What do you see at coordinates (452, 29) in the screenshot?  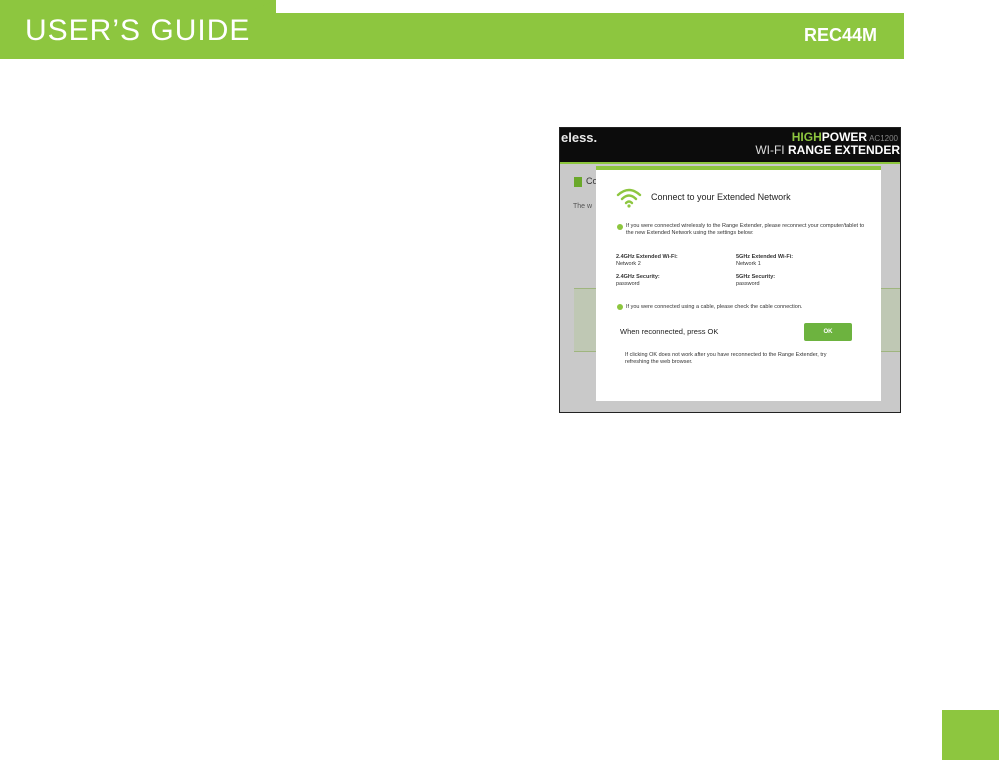 I see `header-banner: USER’S GUIDE REC44M` at bounding box center [452, 29].